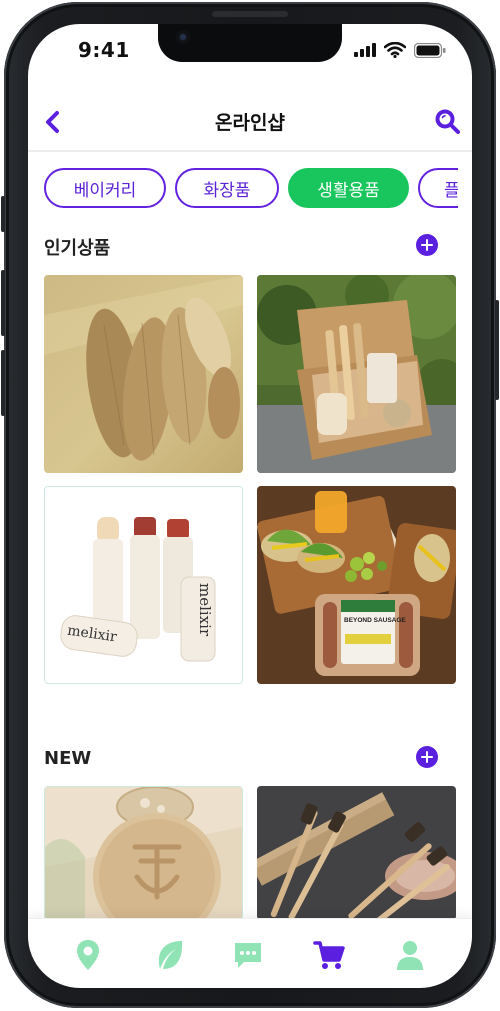 The image size is (500, 1011). I want to click on volume-down-button, so click(3, 383).